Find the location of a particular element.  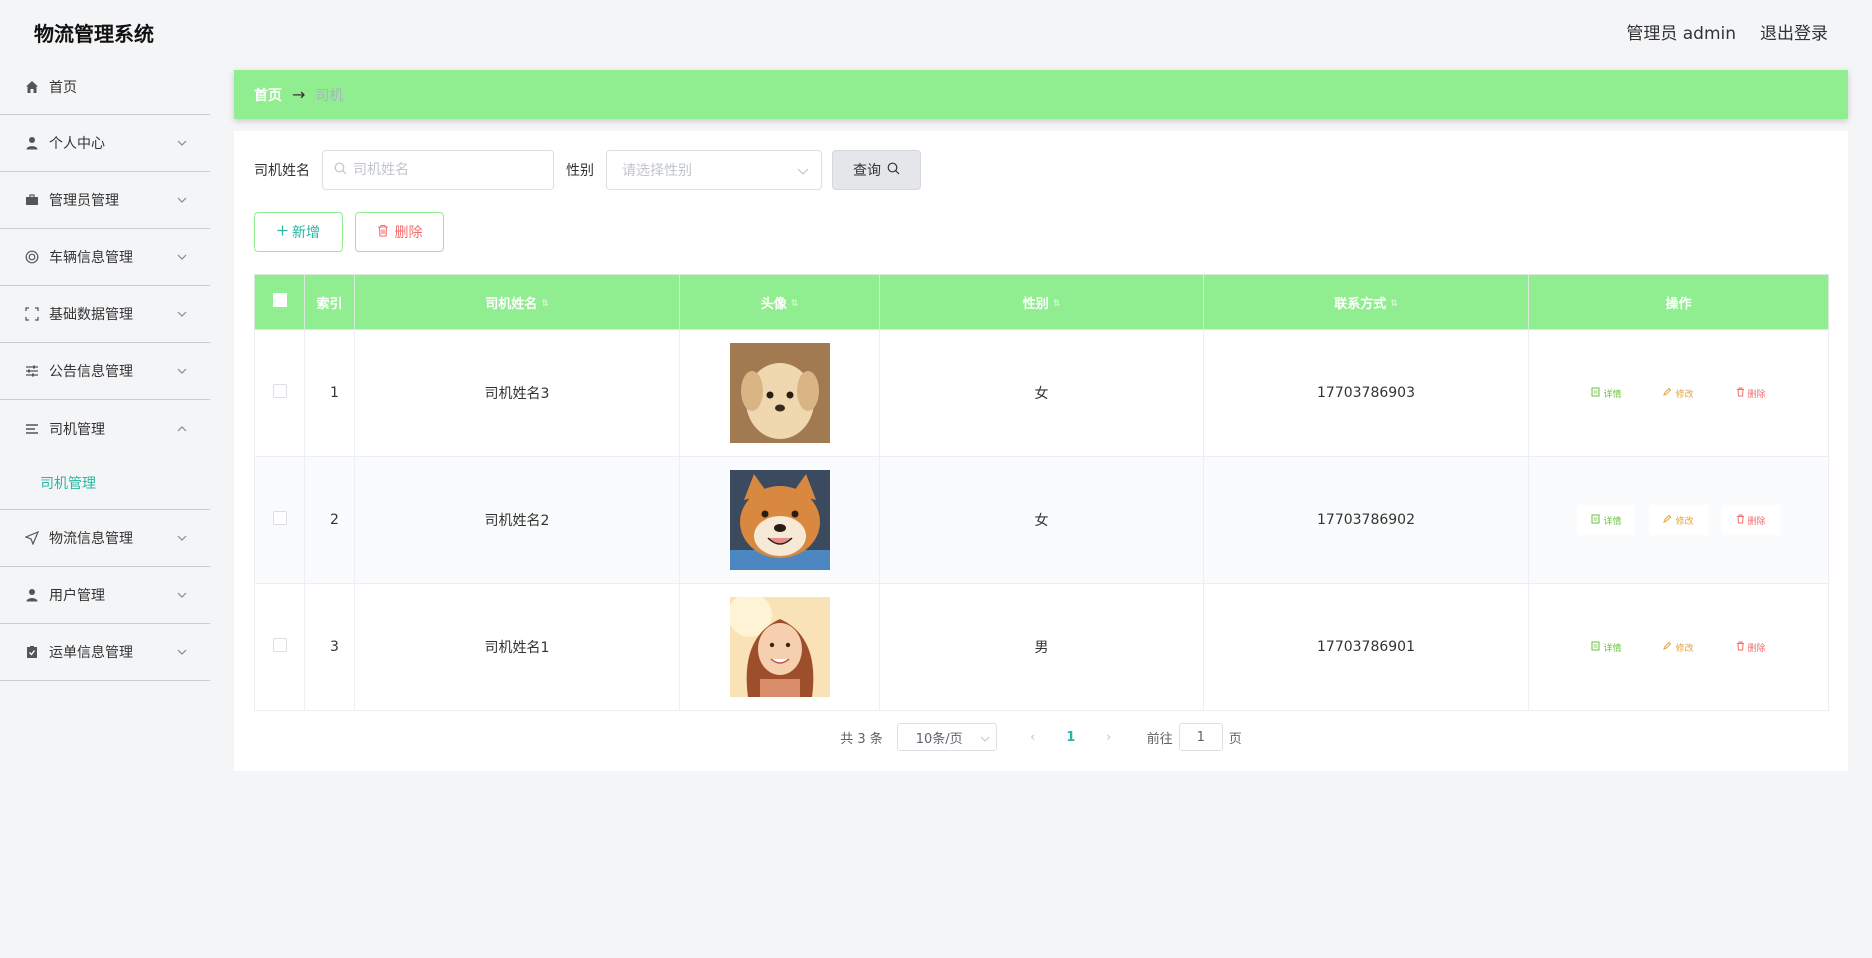

column-header-gender: 性别 ⇅ is located at coordinates (1041, 302).